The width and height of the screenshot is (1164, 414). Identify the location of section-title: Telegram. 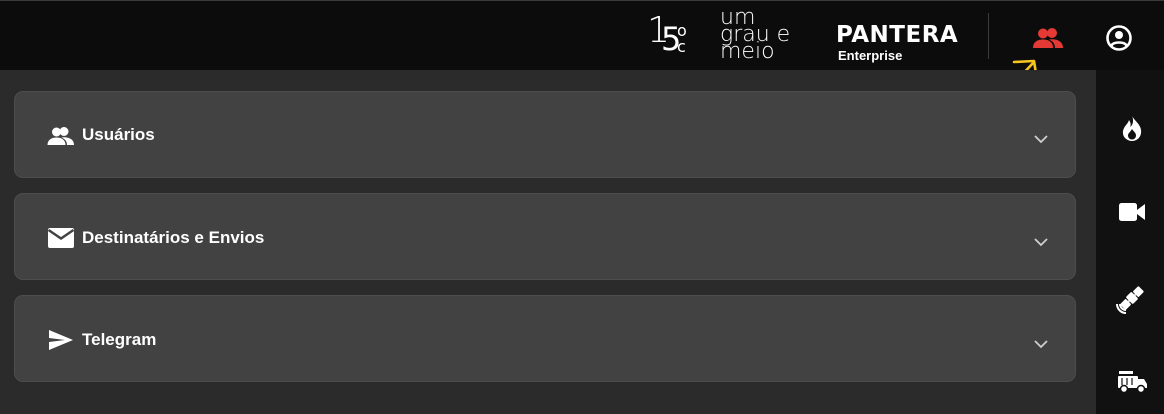
(119, 339).